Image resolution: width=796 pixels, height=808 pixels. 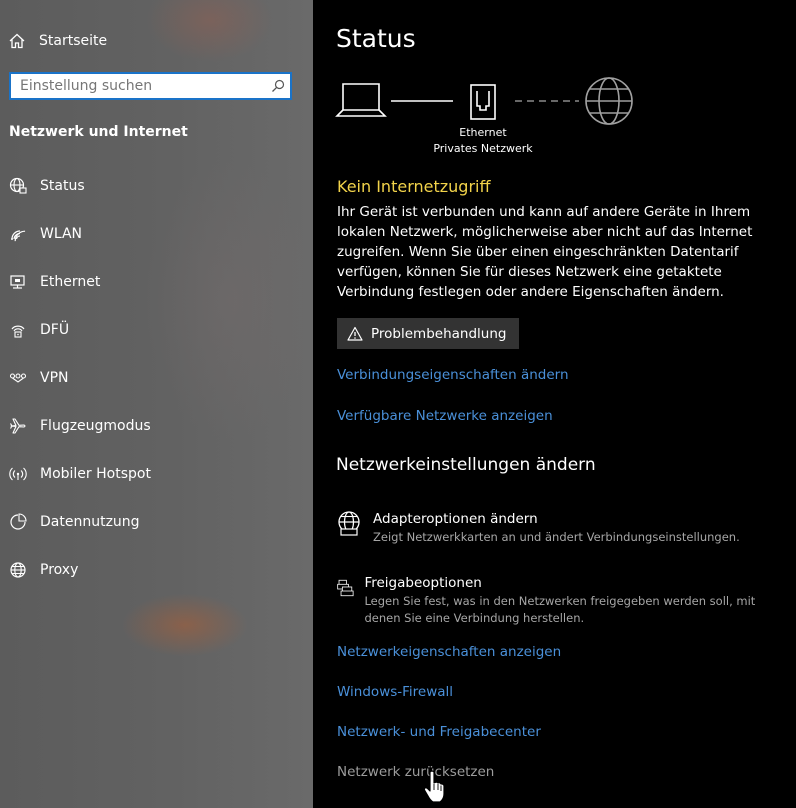 I want to click on adapter-options-title: Adapteroptionen ändern, so click(x=455, y=519).